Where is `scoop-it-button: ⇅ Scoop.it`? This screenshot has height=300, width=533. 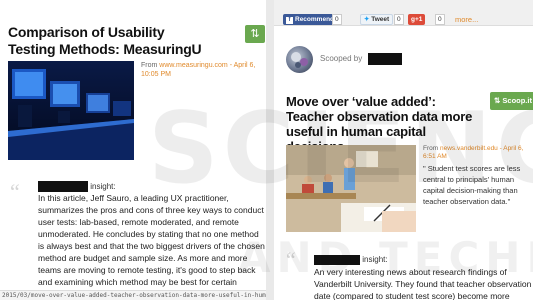 scoop-it-button: ⇅ Scoop.it is located at coordinates (511, 101).